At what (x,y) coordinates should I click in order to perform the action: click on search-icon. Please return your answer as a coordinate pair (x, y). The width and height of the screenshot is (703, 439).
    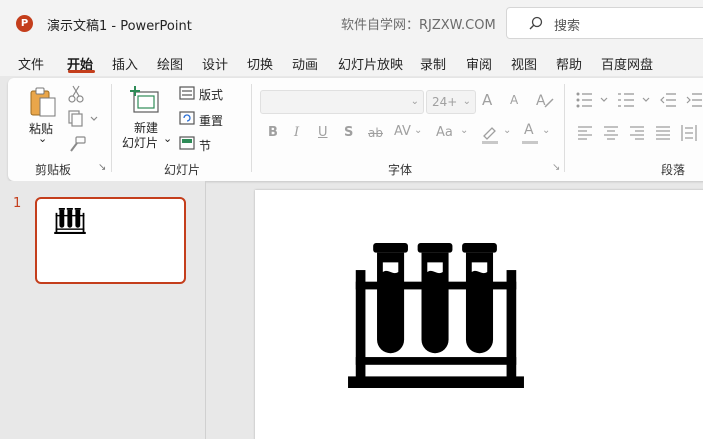
    Looking at the image, I should click on (536, 23).